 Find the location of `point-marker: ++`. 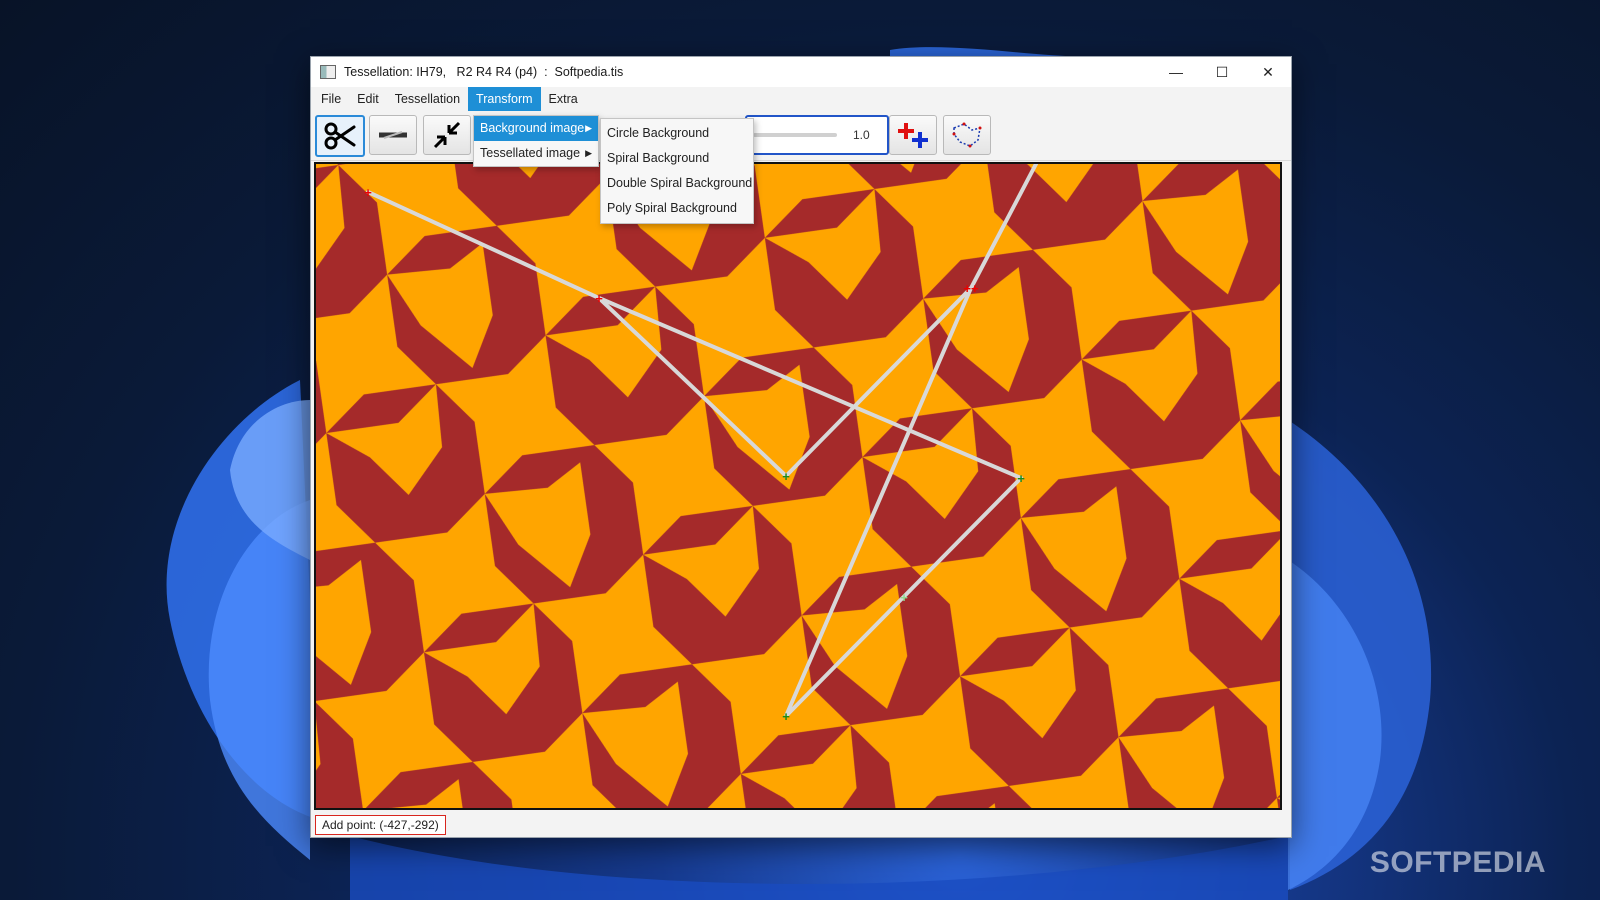

point-marker: ++ is located at coordinates (971, 288).